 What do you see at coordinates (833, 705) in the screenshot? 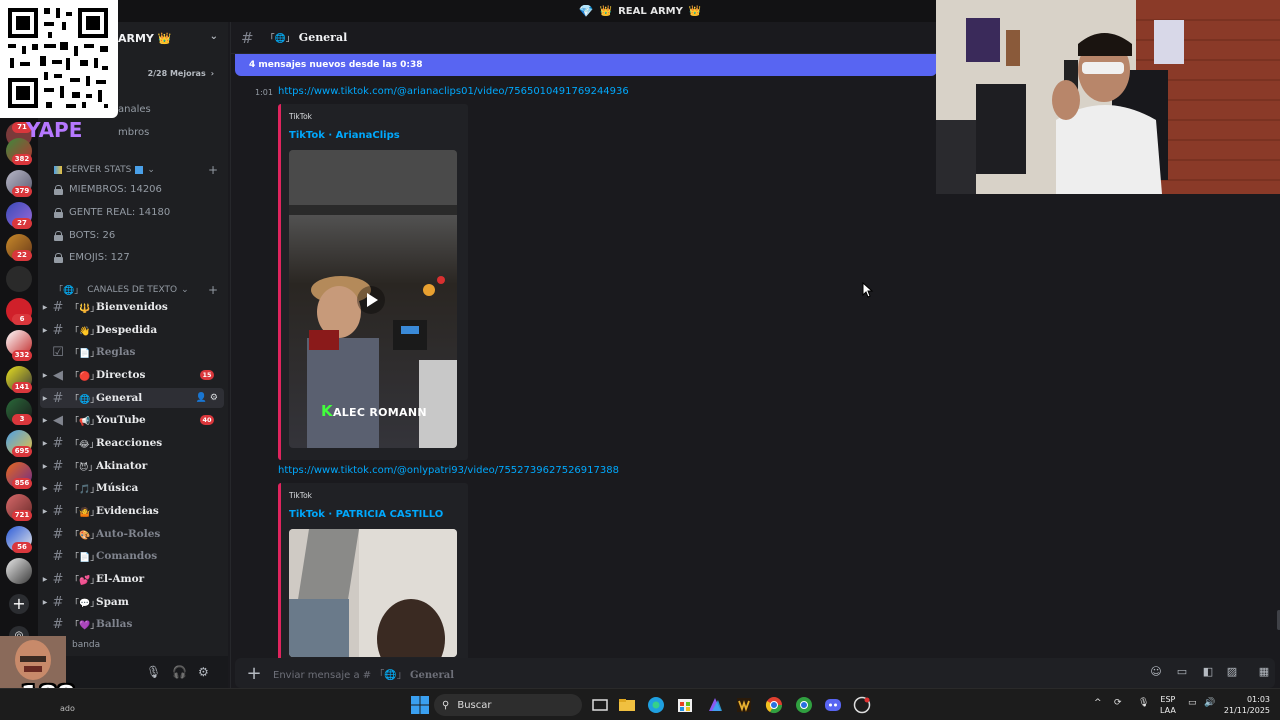
I see `discord-icon` at bounding box center [833, 705].